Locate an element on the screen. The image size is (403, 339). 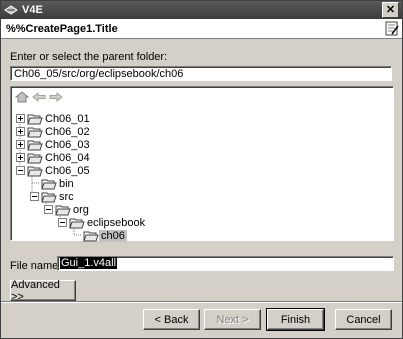
tree-node-label: ch06 is located at coordinates (113, 235).